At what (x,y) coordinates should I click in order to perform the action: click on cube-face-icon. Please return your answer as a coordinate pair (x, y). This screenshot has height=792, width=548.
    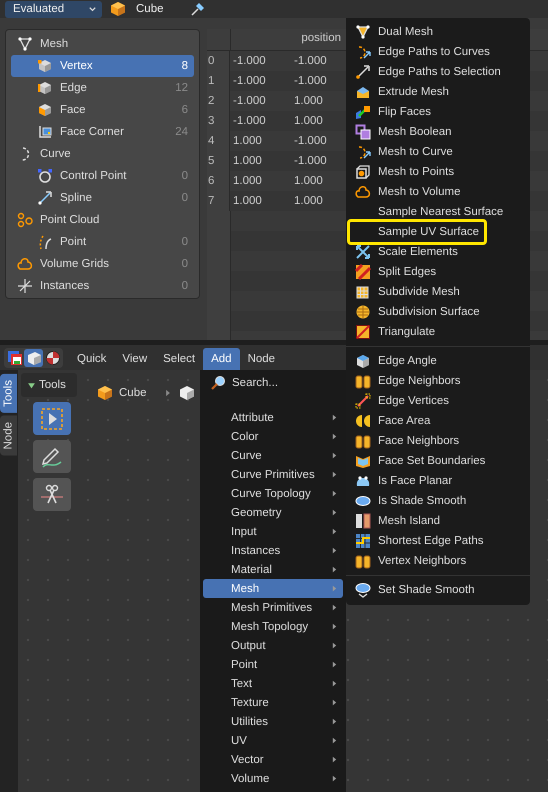
    Looking at the image, I should click on (45, 110).